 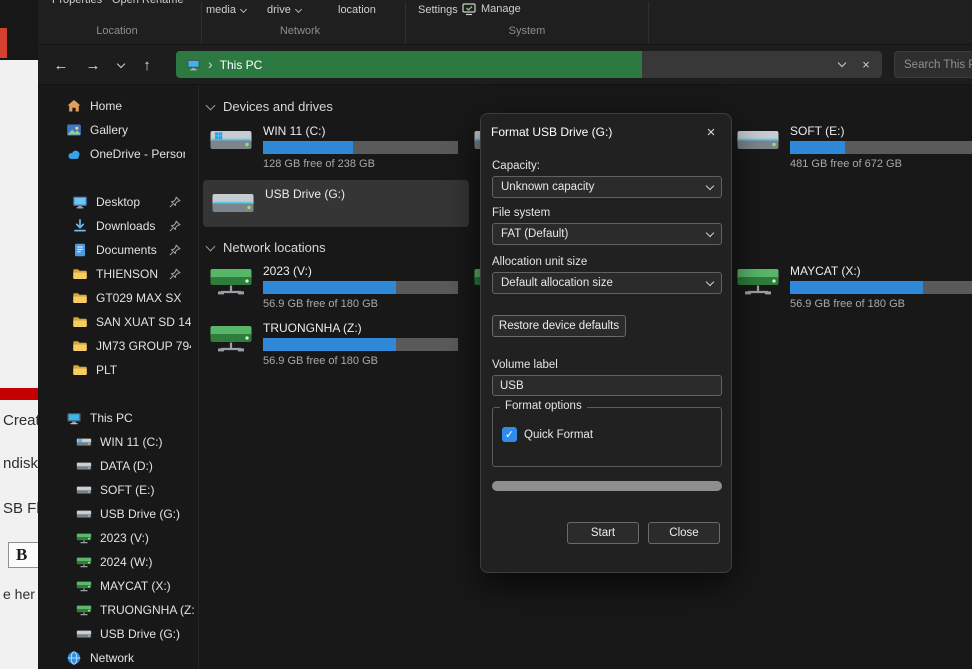 What do you see at coordinates (123, 346) in the screenshot?
I see `sidebar-item-jm73: JM73 GROUP 794` at bounding box center [123, 346].